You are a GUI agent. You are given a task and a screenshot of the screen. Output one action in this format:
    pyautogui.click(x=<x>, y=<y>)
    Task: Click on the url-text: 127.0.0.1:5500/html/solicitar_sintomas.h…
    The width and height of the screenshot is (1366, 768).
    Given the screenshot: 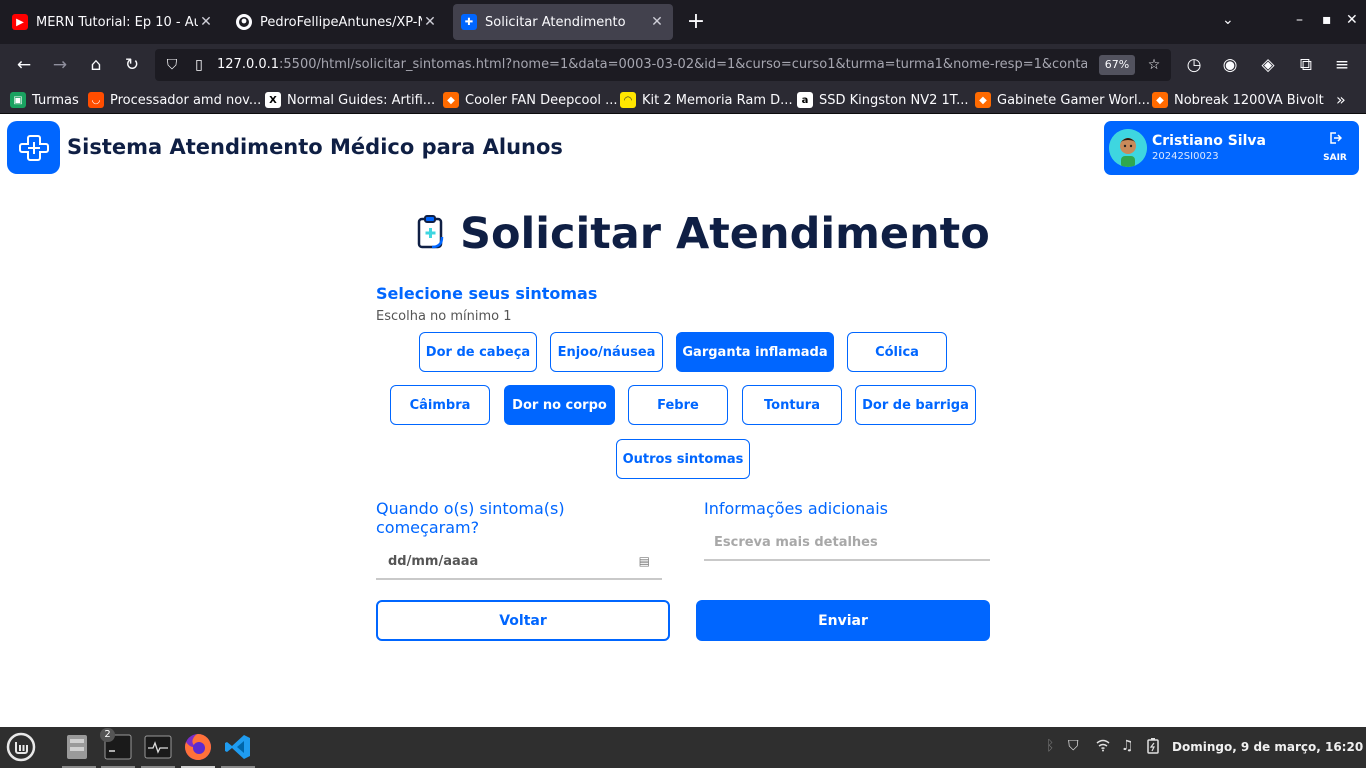 What is the action you would take?
    pyautogui.click(x=652, y=64)
    